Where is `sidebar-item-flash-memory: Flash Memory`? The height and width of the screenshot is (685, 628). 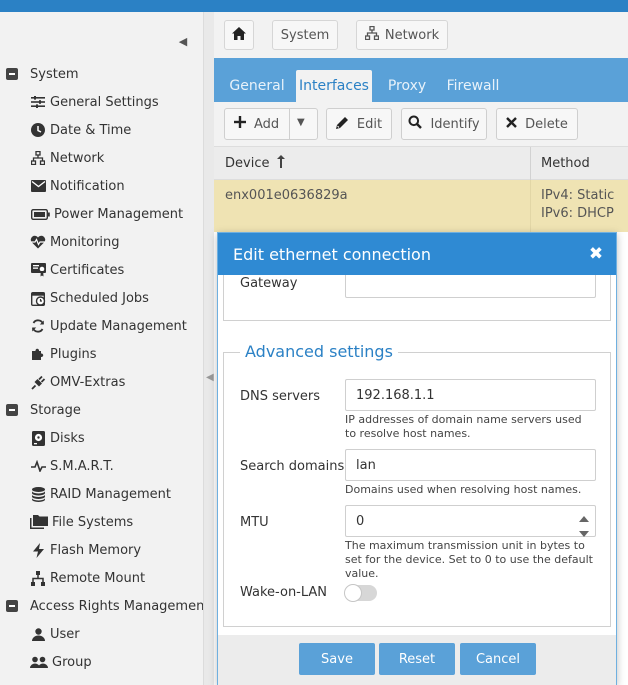 sidebar-item-flash-memory: Flash Memory is located at coordinates (101, 550).